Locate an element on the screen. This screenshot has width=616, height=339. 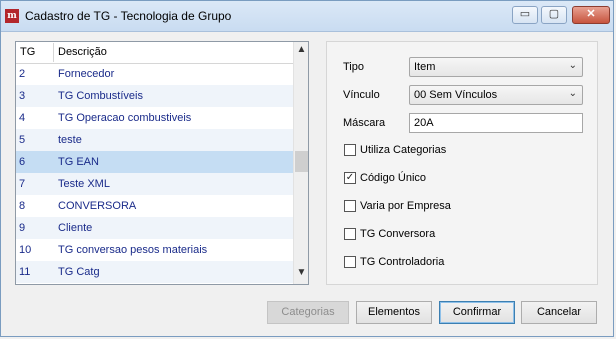
checkbox-box-checked: ✓ is located at coordinates (350, 178).